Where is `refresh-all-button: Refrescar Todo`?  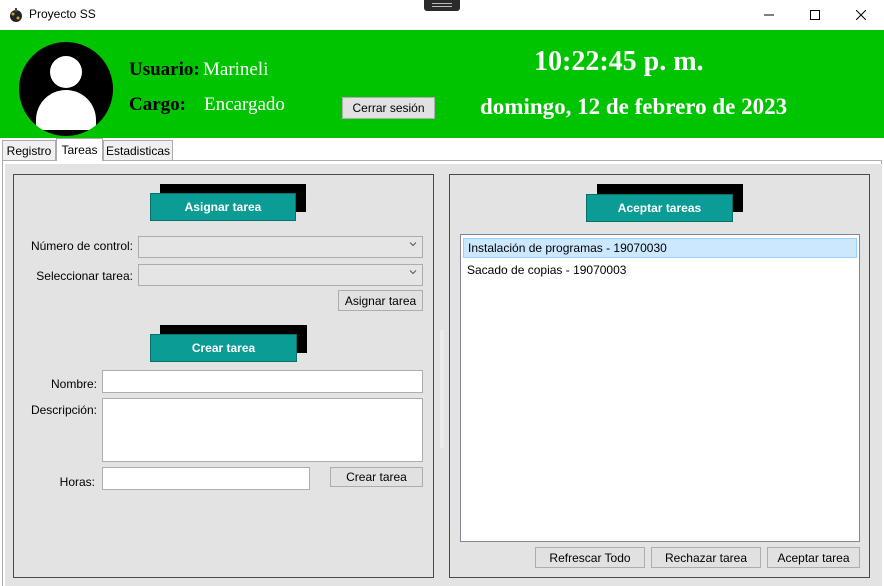
refresh-all-button: Refrescar Todo is located at coordinates (590, 557).